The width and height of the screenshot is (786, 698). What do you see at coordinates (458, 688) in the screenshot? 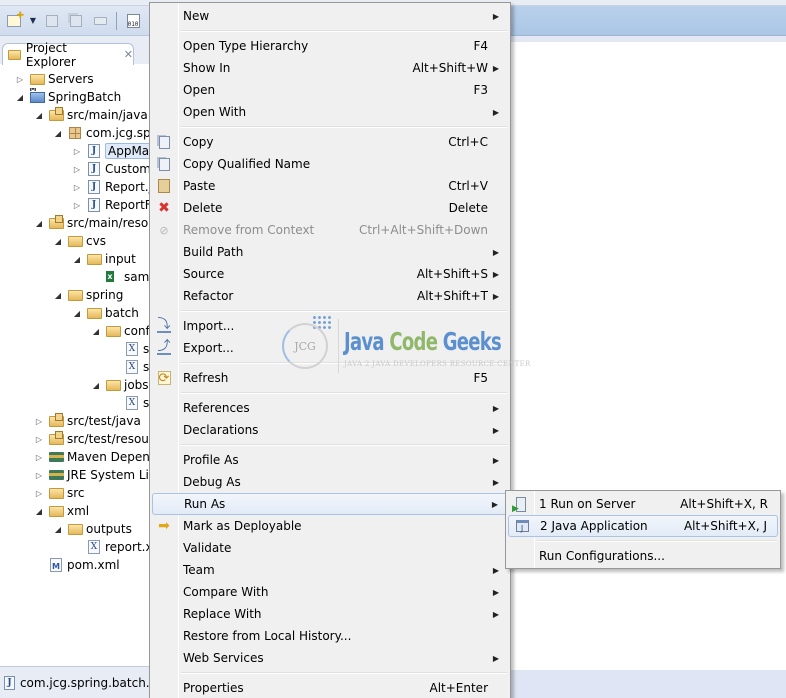
I see `menu-item-shortcut: Alt+Enter` at bounding box center [458, 688].